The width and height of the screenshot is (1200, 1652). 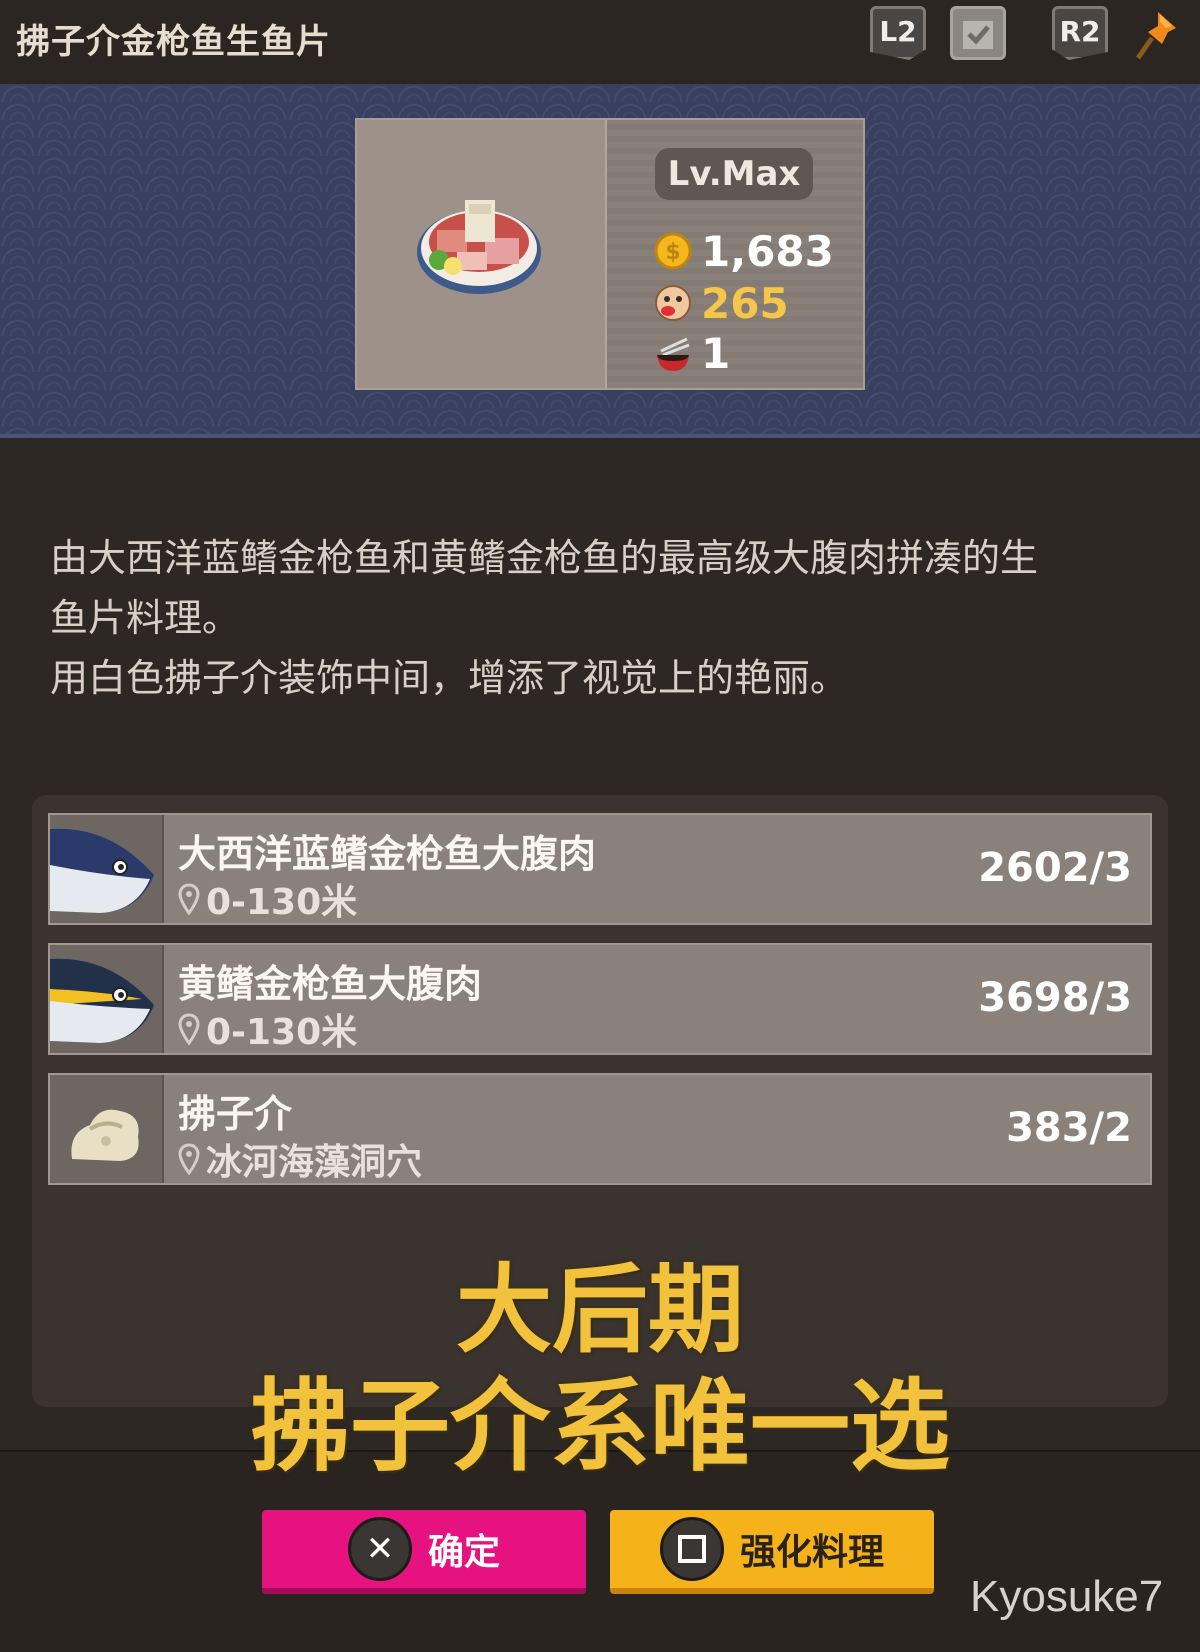 What do you see at coordinates (745, 303) in the screenshot?
I see `popularity-value: 265` at bounding box center [745, 303].